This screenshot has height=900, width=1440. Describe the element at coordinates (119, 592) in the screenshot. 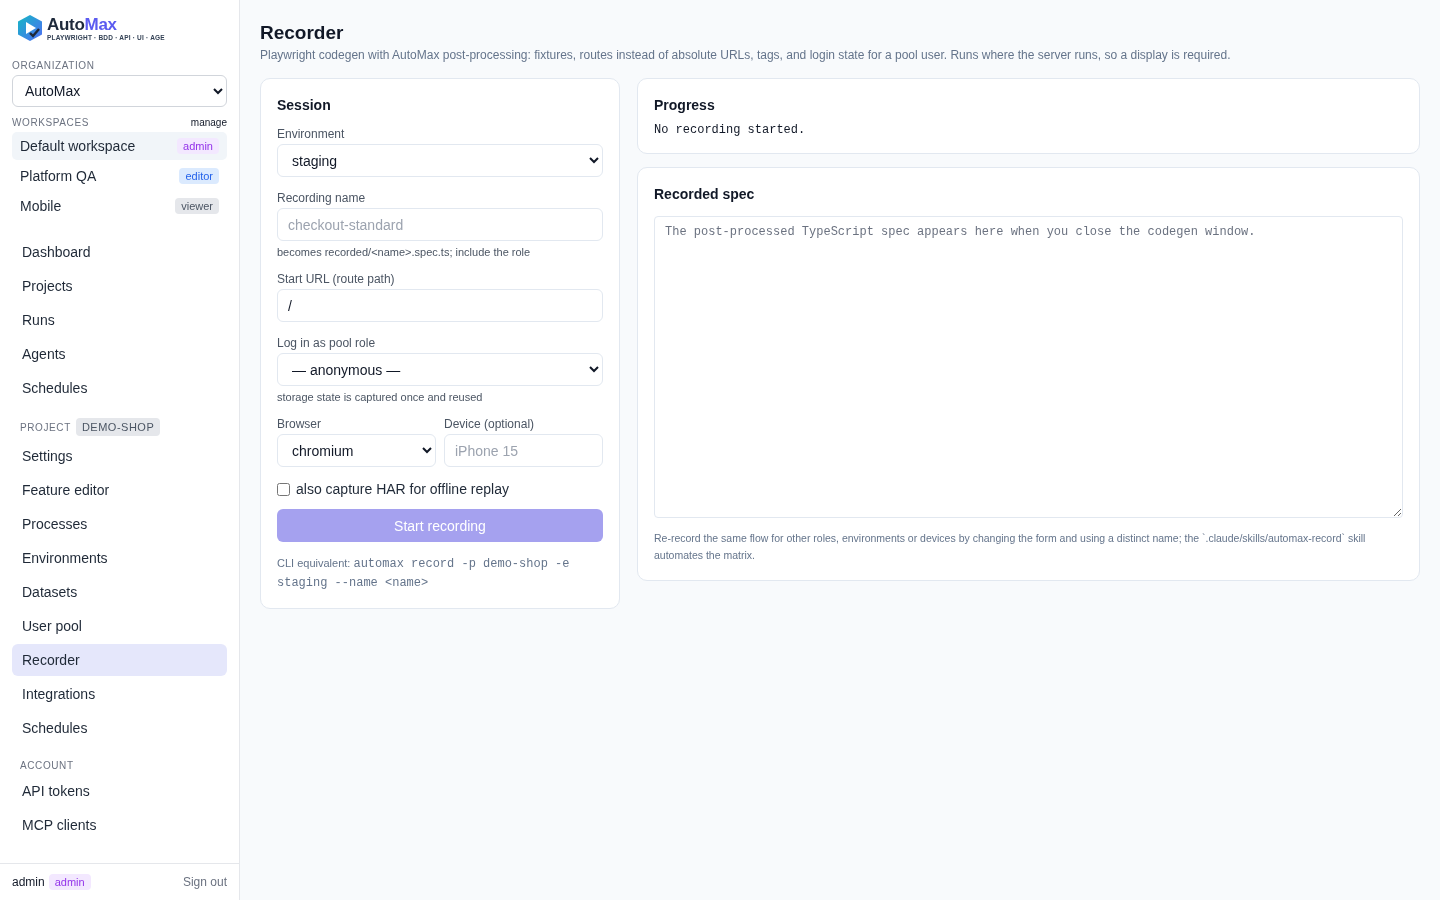

I see `nav-item: Datasets` at that location.